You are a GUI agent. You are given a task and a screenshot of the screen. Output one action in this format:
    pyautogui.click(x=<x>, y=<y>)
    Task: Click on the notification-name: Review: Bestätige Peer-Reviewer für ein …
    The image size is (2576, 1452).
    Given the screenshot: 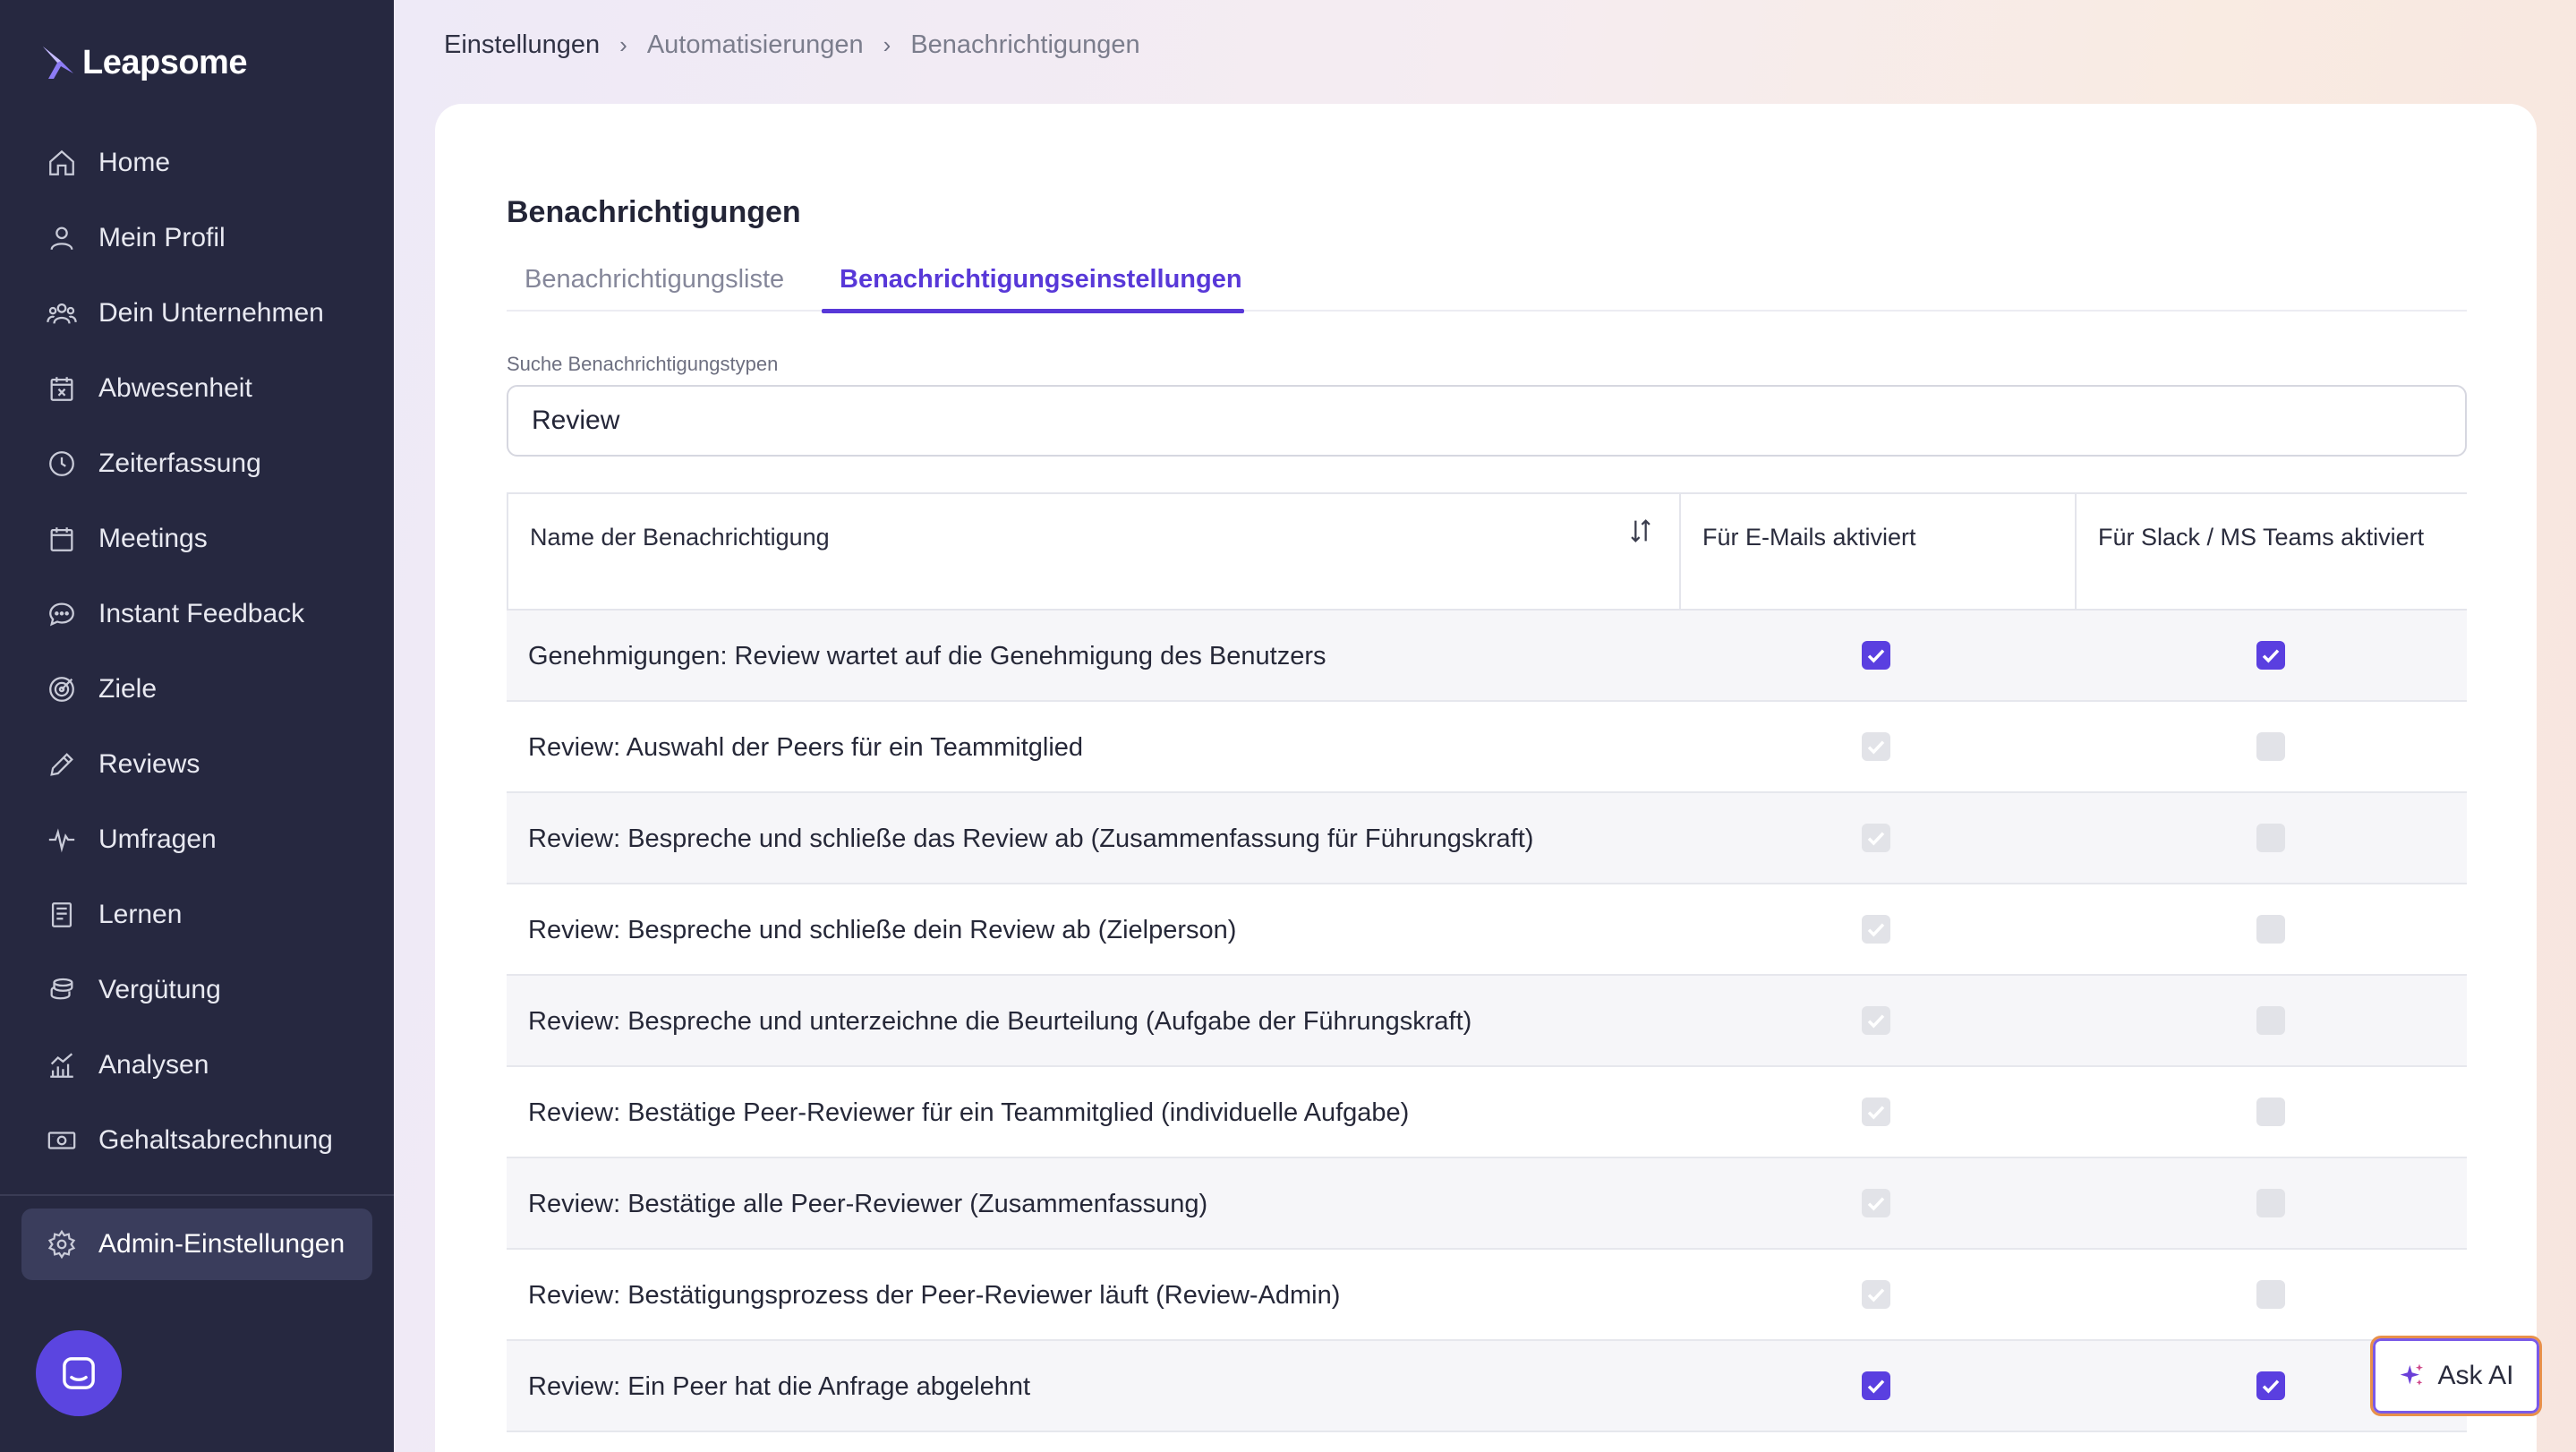 What is the action you would take?
    pyautogui.click(x=969, y=1112)
    